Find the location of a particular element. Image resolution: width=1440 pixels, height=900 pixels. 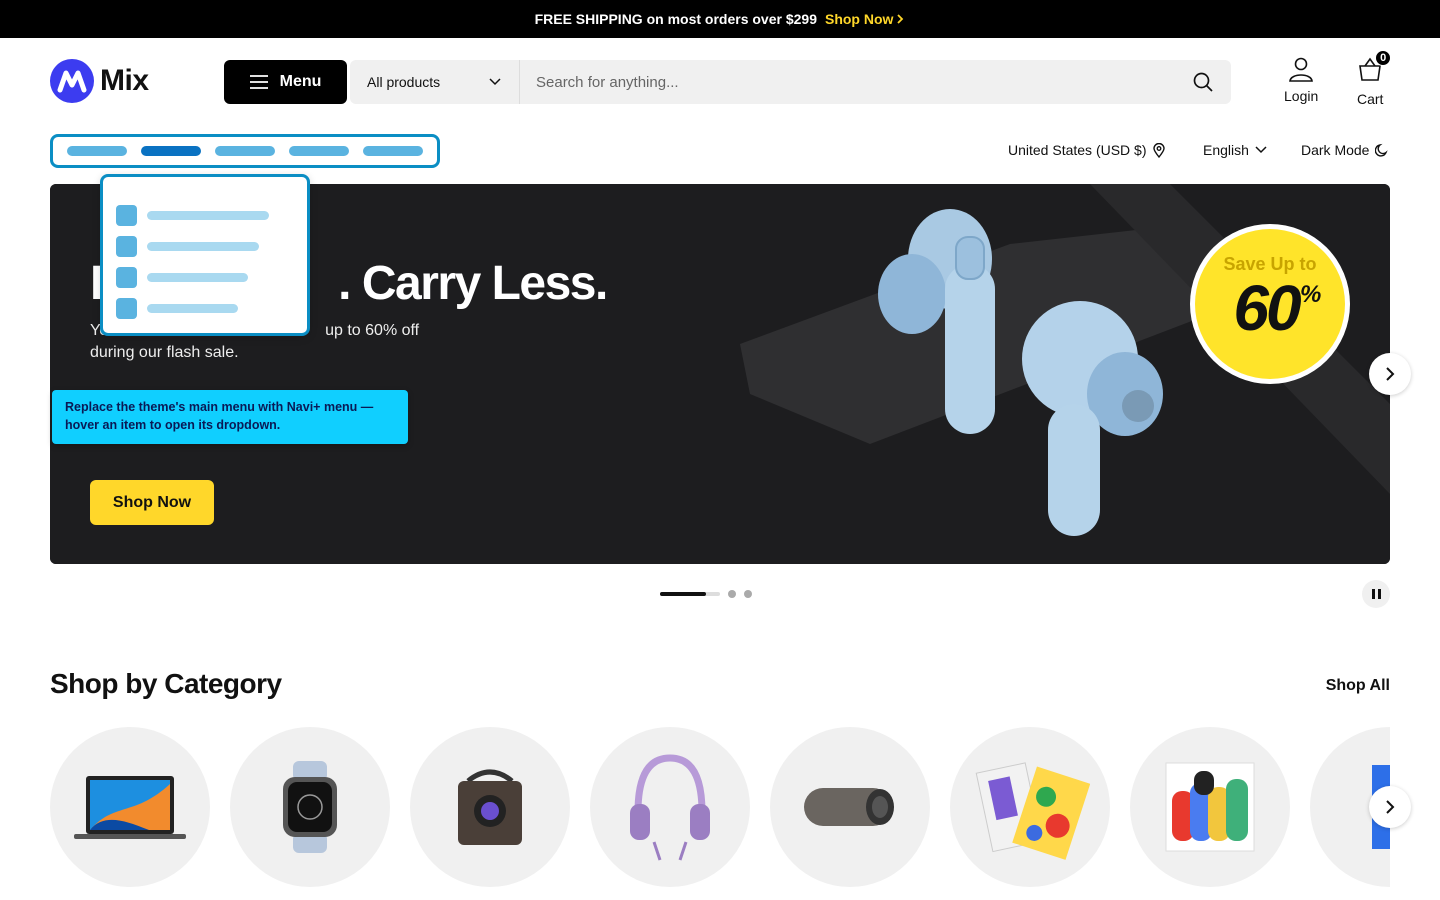

category-next-button is located at coordinates (1390, 807).